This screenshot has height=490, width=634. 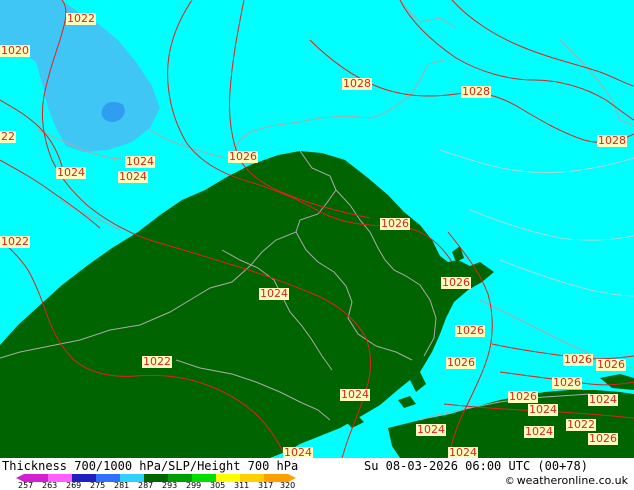 I want to click on copyright-text: weatheronline.co.uk, so click(x=572, y=480).